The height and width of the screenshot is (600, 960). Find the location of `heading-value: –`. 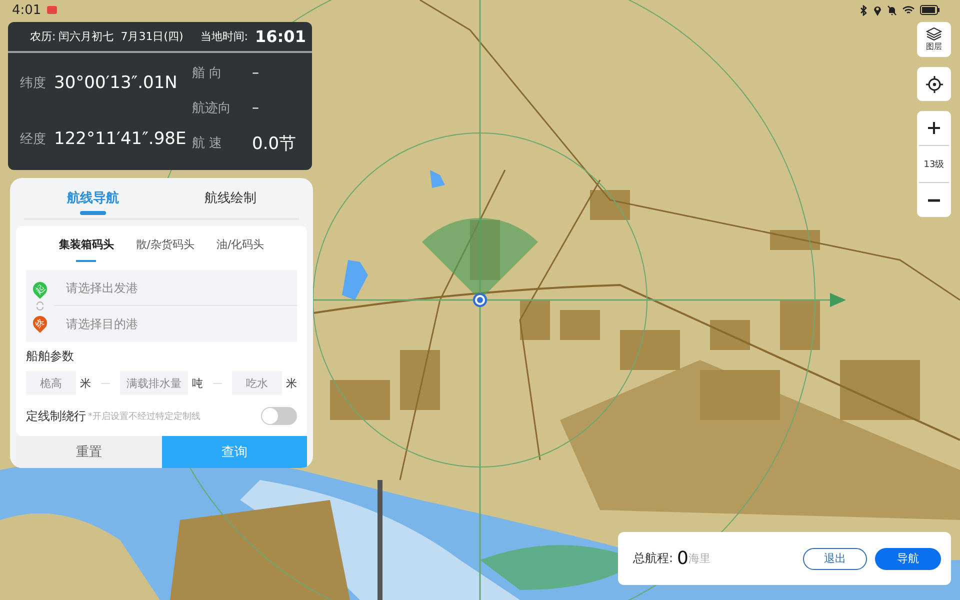

heading-value: – is located at coordinates (255, 73).